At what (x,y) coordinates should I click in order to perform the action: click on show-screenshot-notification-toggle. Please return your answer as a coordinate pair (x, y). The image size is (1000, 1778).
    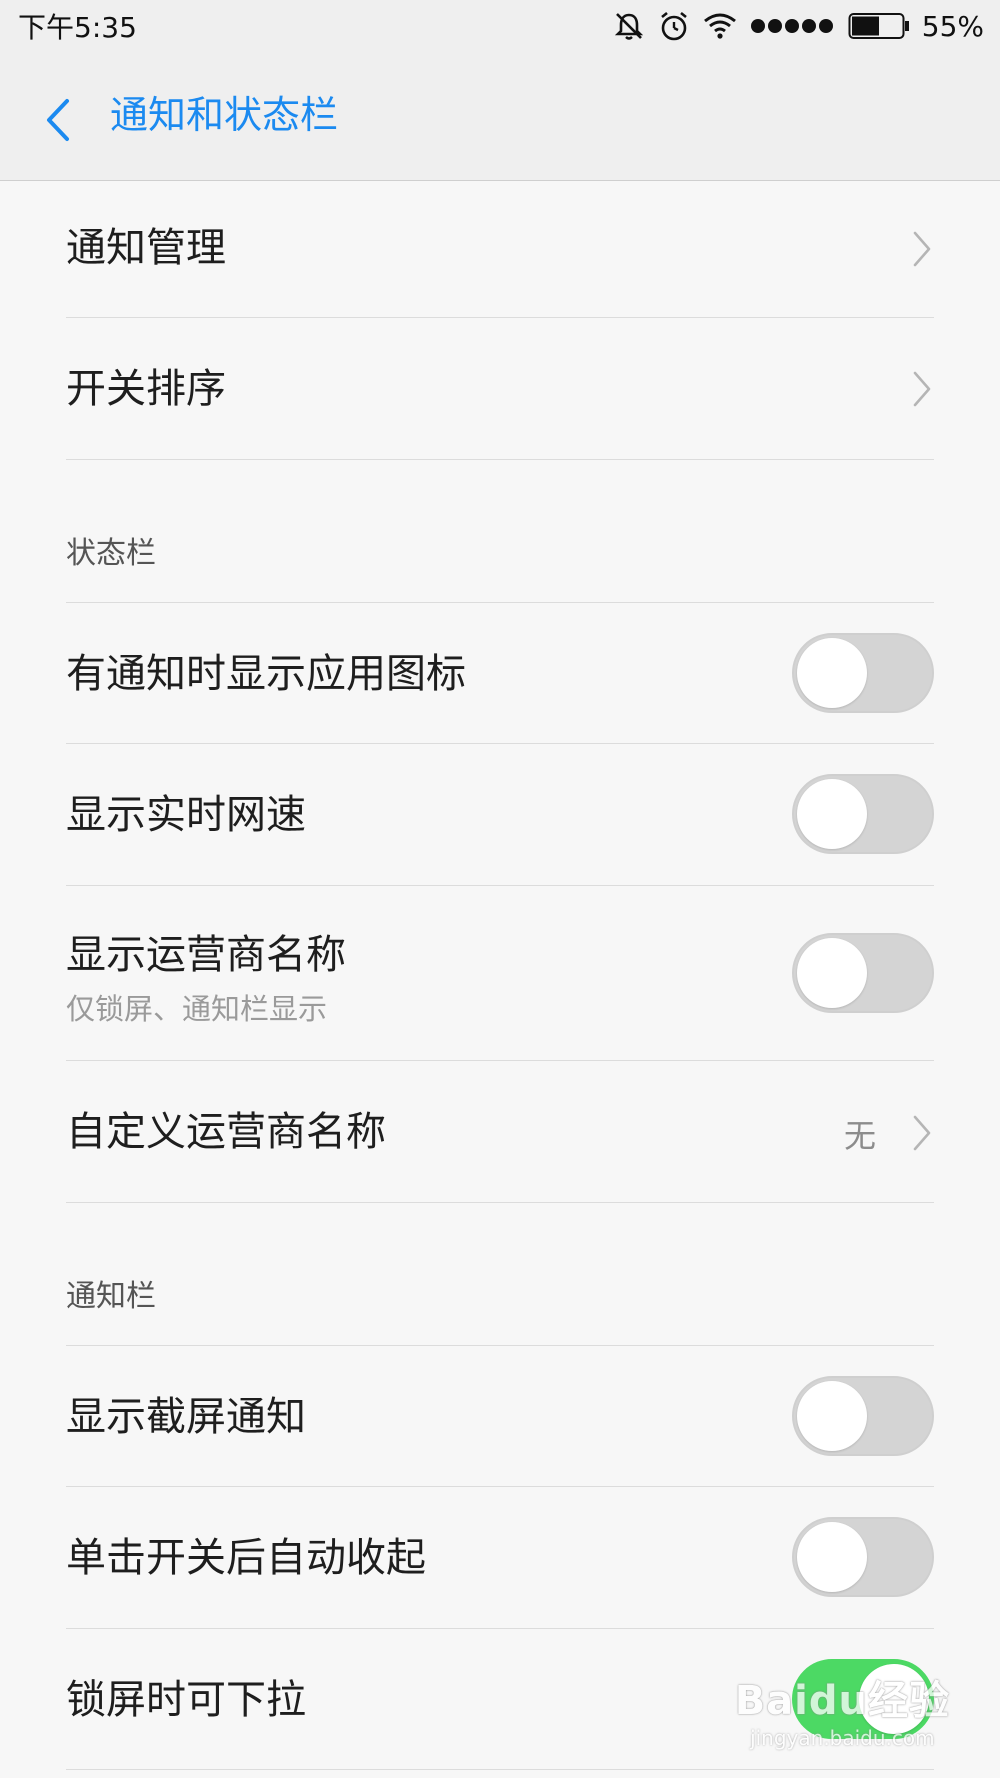
    Looking at the image, I should click on (863, 1416).